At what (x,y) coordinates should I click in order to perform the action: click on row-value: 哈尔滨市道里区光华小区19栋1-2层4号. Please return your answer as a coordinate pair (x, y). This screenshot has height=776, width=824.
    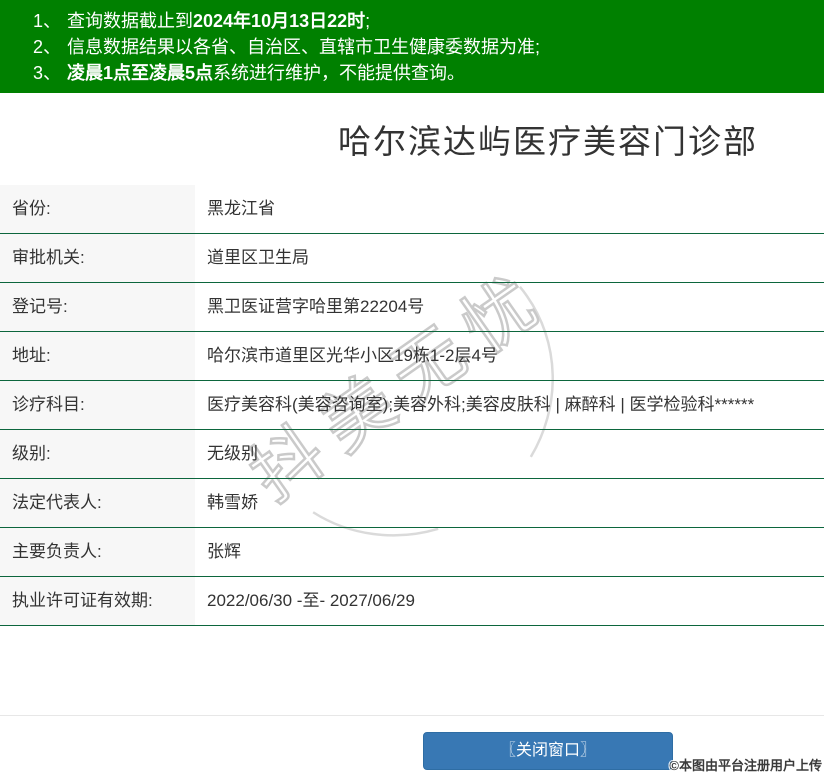
    Looking at the image, I should click on (352, 355).